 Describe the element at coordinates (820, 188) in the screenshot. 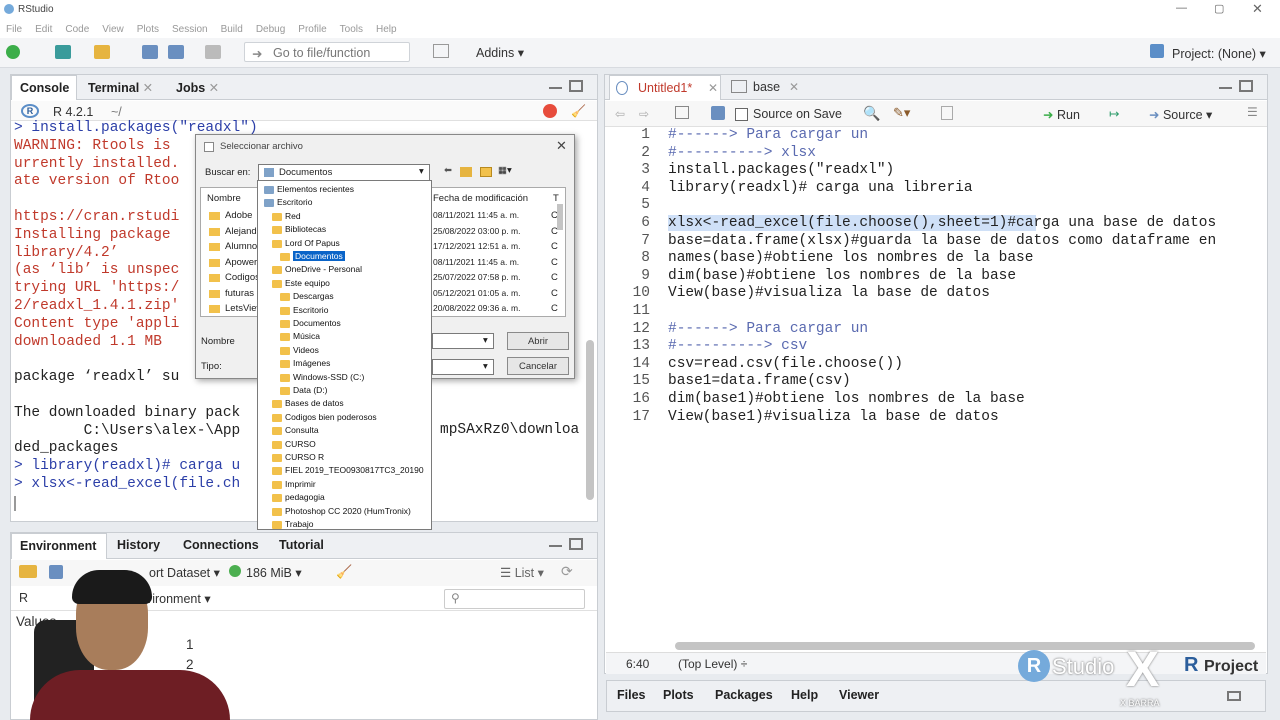

I see `code-line: library(readxl)# carga una libreria` at that location.